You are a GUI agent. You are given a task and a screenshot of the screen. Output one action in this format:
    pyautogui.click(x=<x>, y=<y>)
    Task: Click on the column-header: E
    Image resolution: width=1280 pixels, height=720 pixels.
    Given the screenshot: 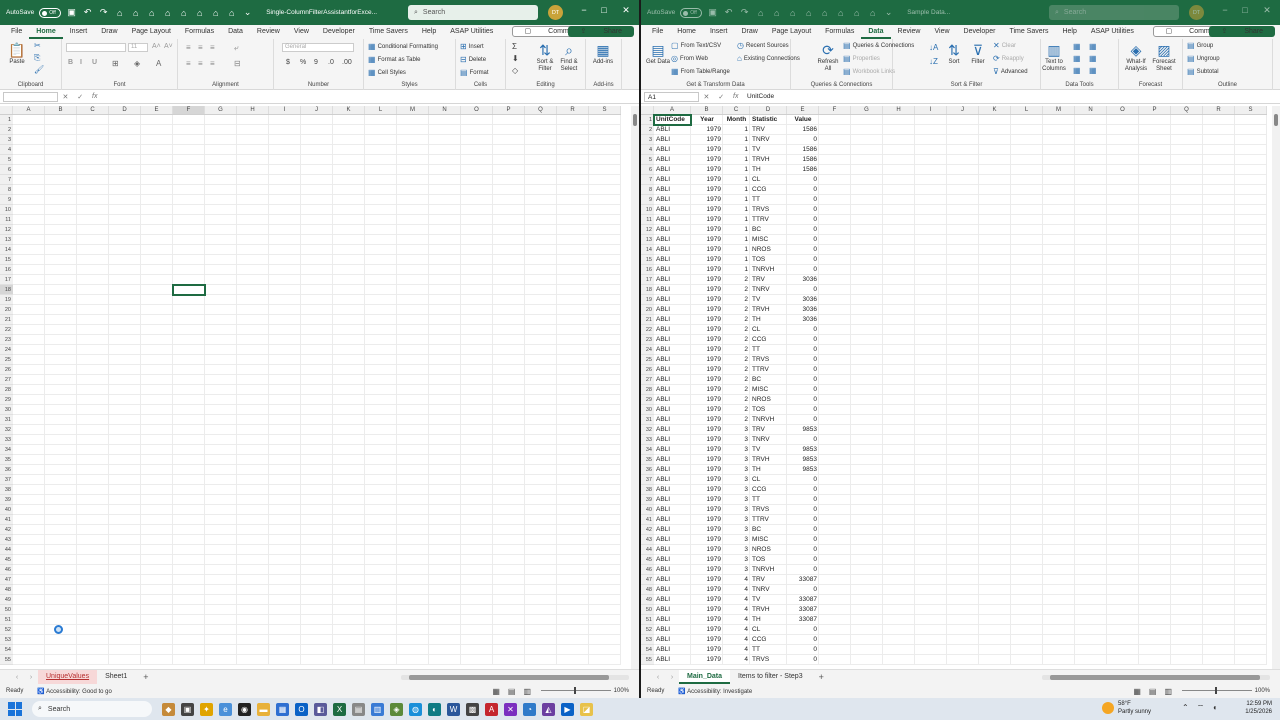 What is the action you would take?
    pyautogui.click(x=157, y=110)
    